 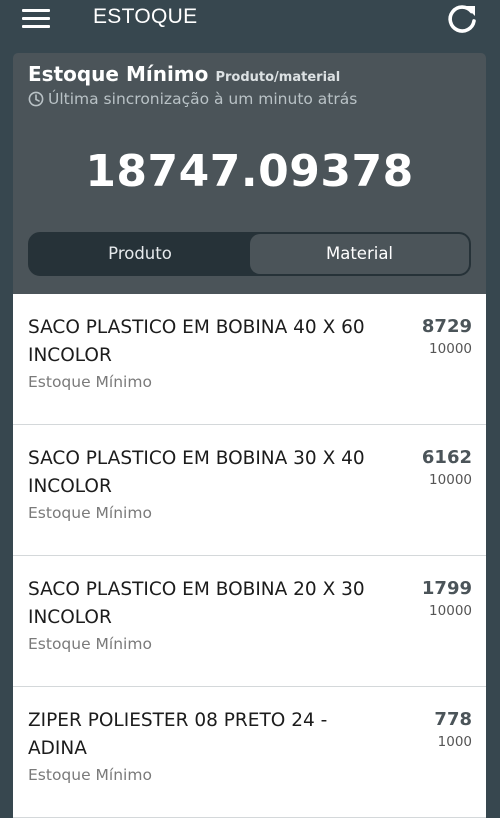 What do you see at coordinates (196, 603) in the screenshot?
I see `item-name: SACO PLASTICO EM BOBINA 20 X 30 INCOLOR` at bounding box center [196, 603].